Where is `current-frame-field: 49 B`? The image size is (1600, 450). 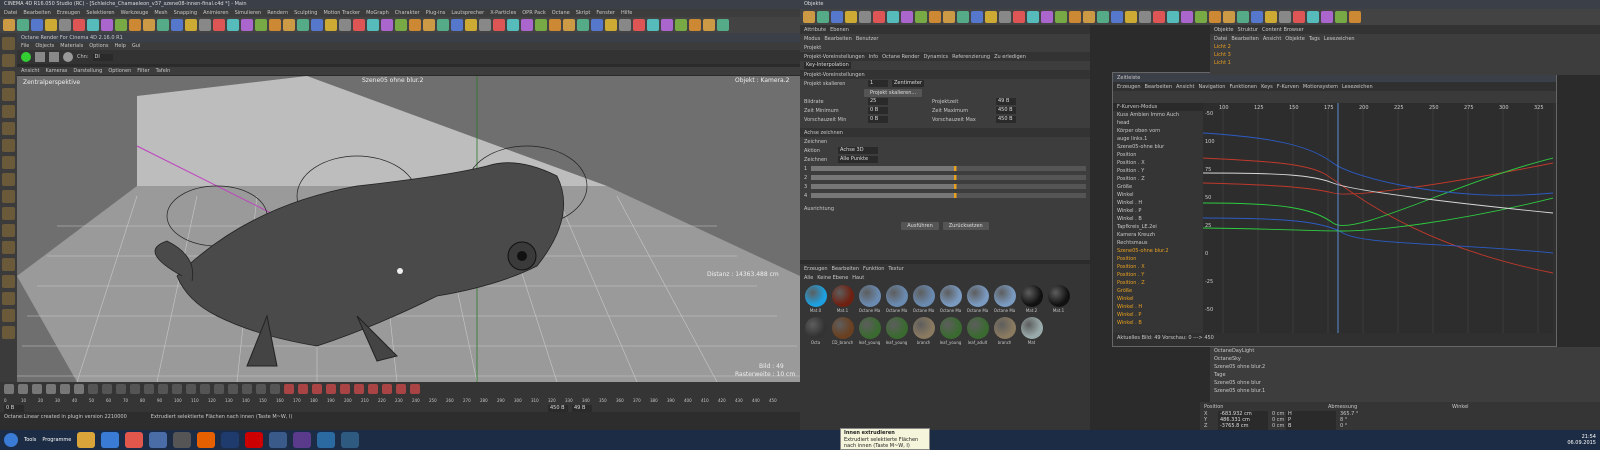
current-frame-field: 49 B is located at coordinates (582, 408).